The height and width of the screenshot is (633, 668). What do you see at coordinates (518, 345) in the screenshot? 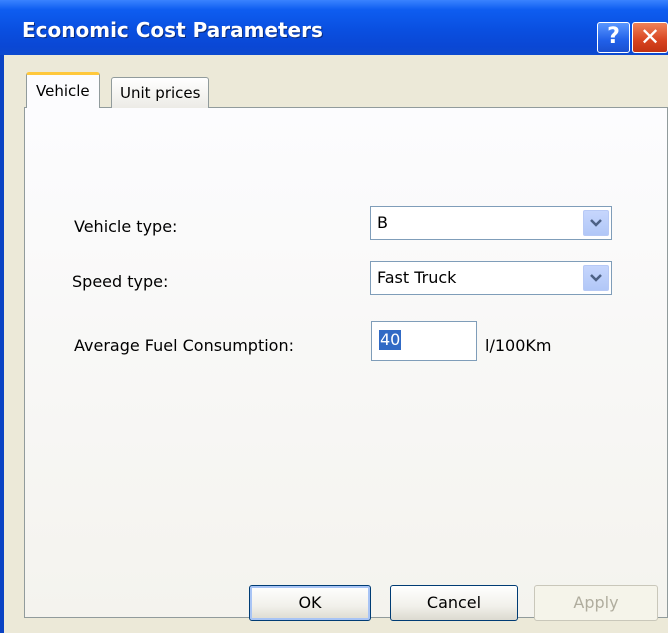
I see `fuel-unit-label: l/100Km` at bounding box center [518, 345].